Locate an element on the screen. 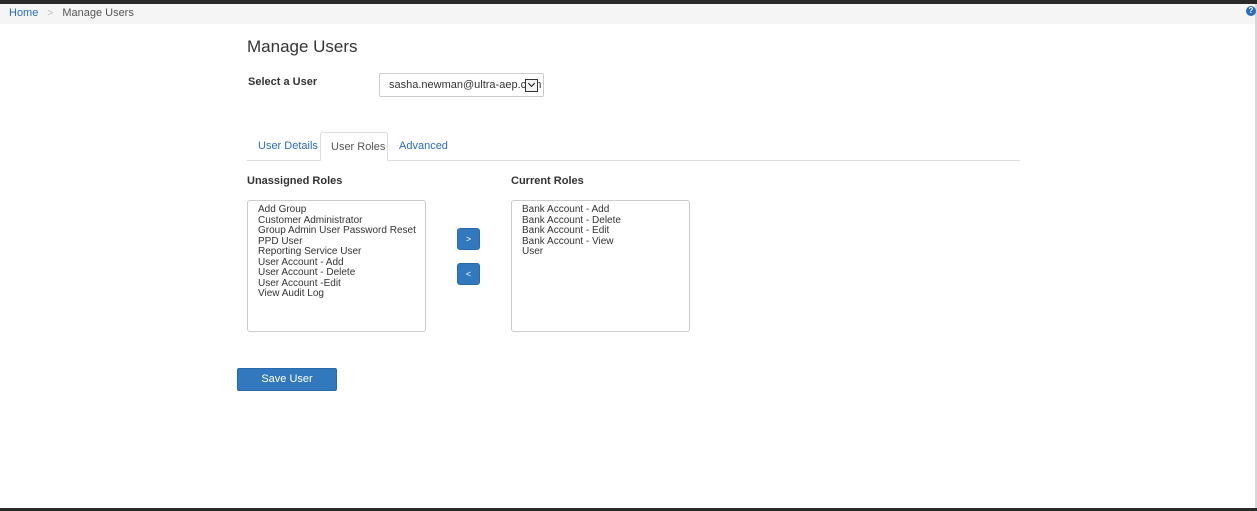  unassigned-role-item: Add Group is located at coordinates (341, 210).